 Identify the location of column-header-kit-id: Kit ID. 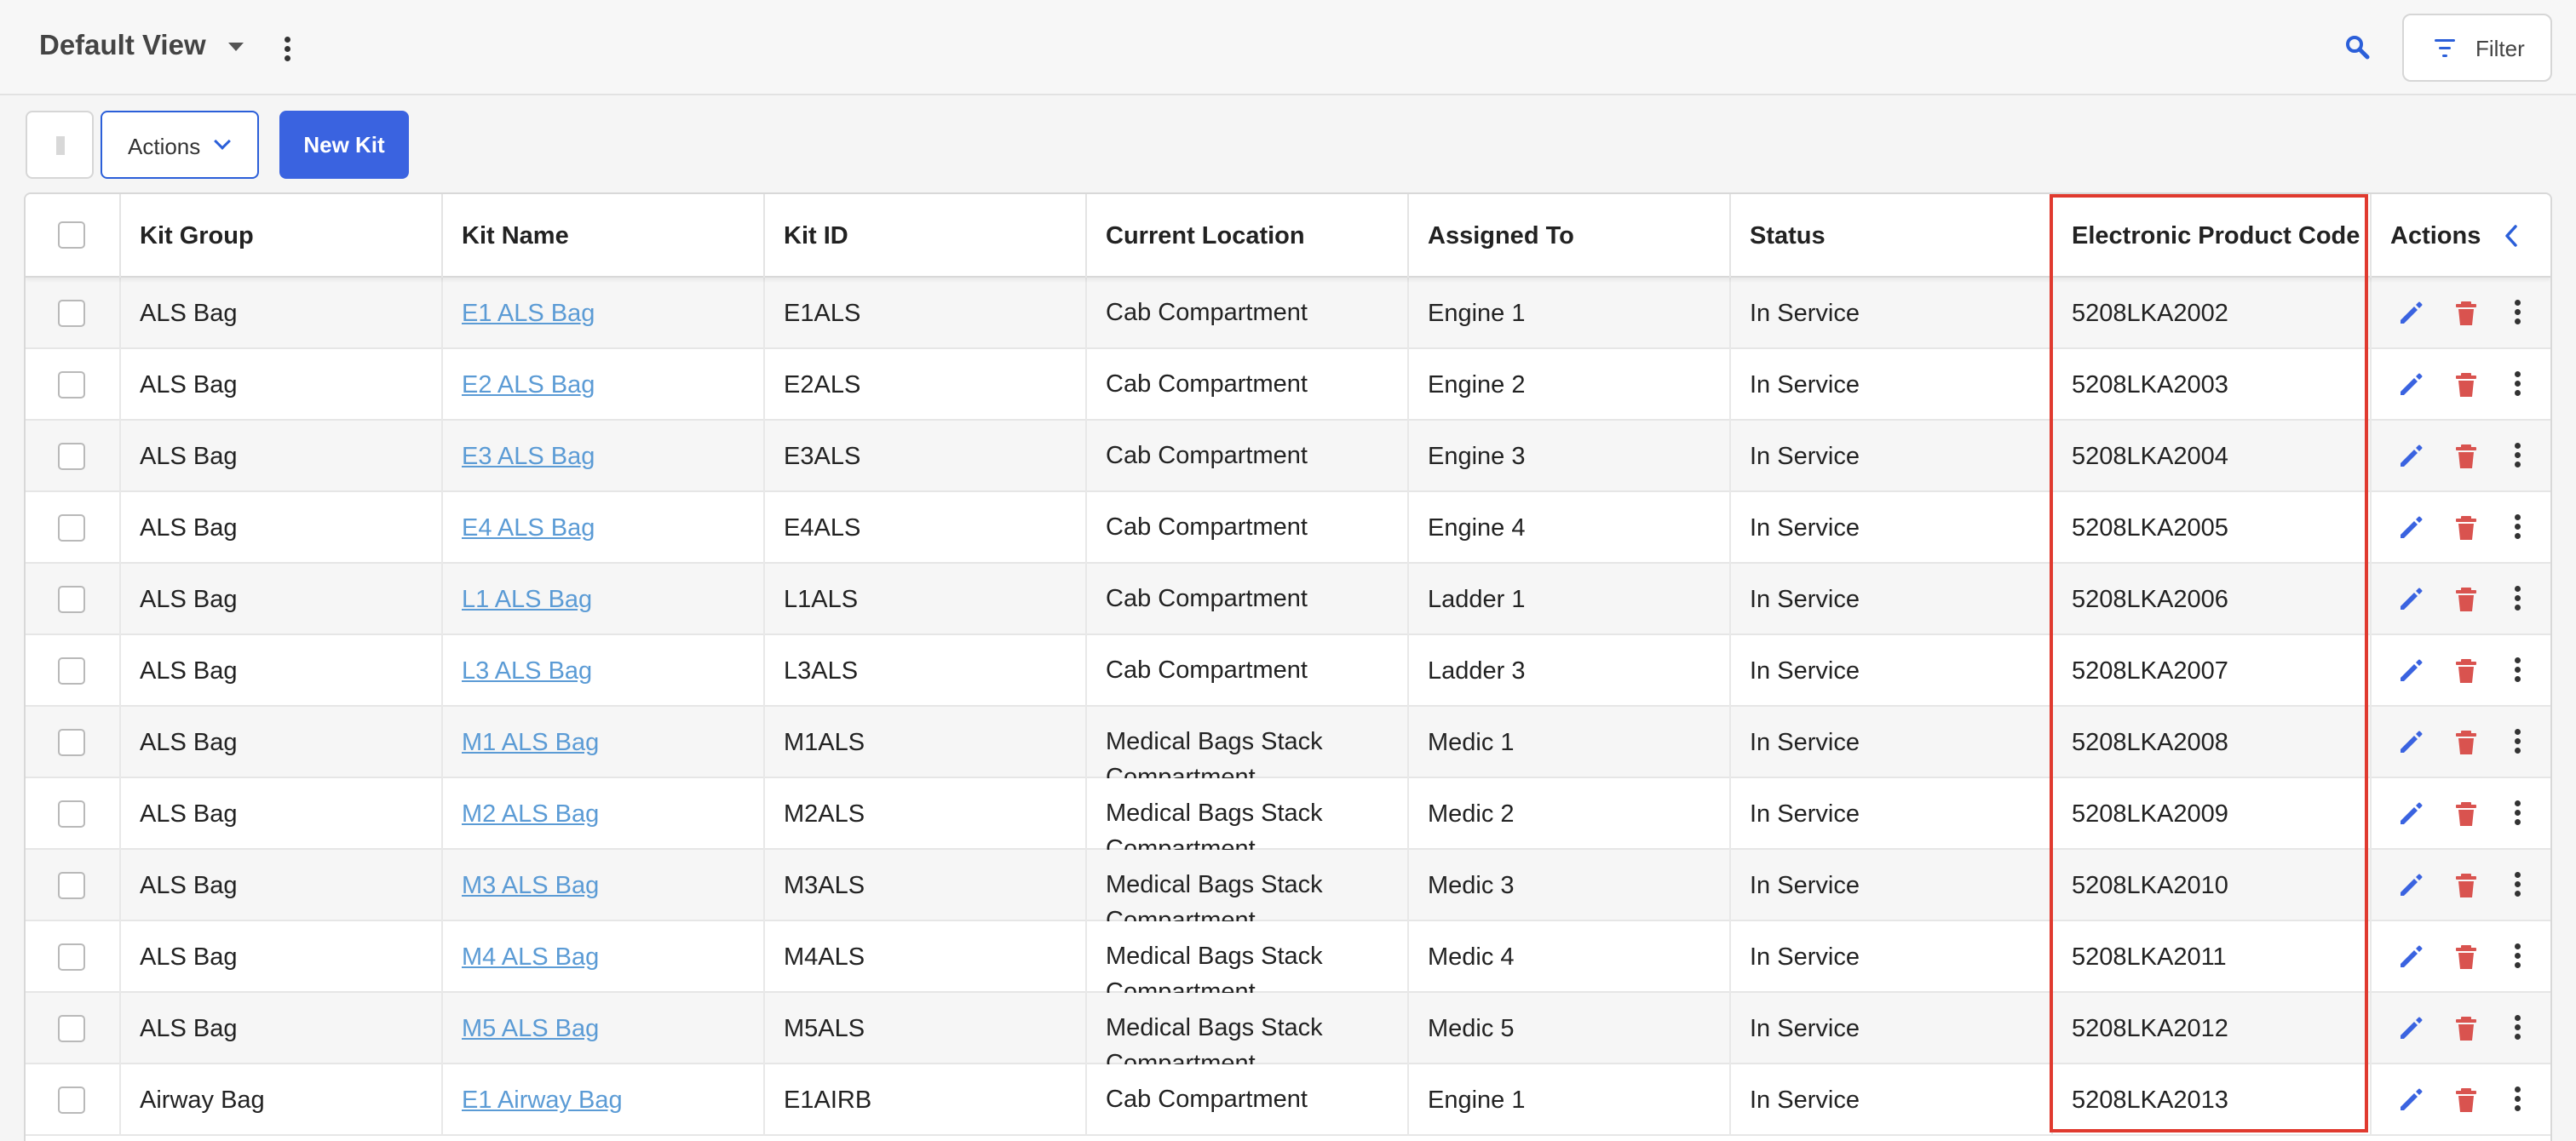
(926, 236).